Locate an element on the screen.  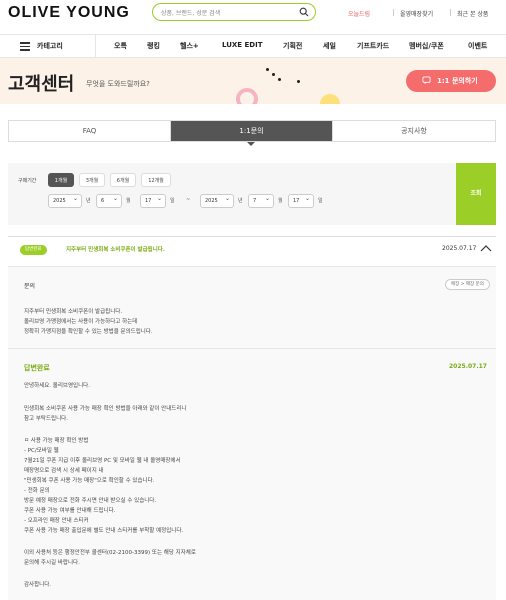
question-label: 문의 is located at coordinates (30, 286).